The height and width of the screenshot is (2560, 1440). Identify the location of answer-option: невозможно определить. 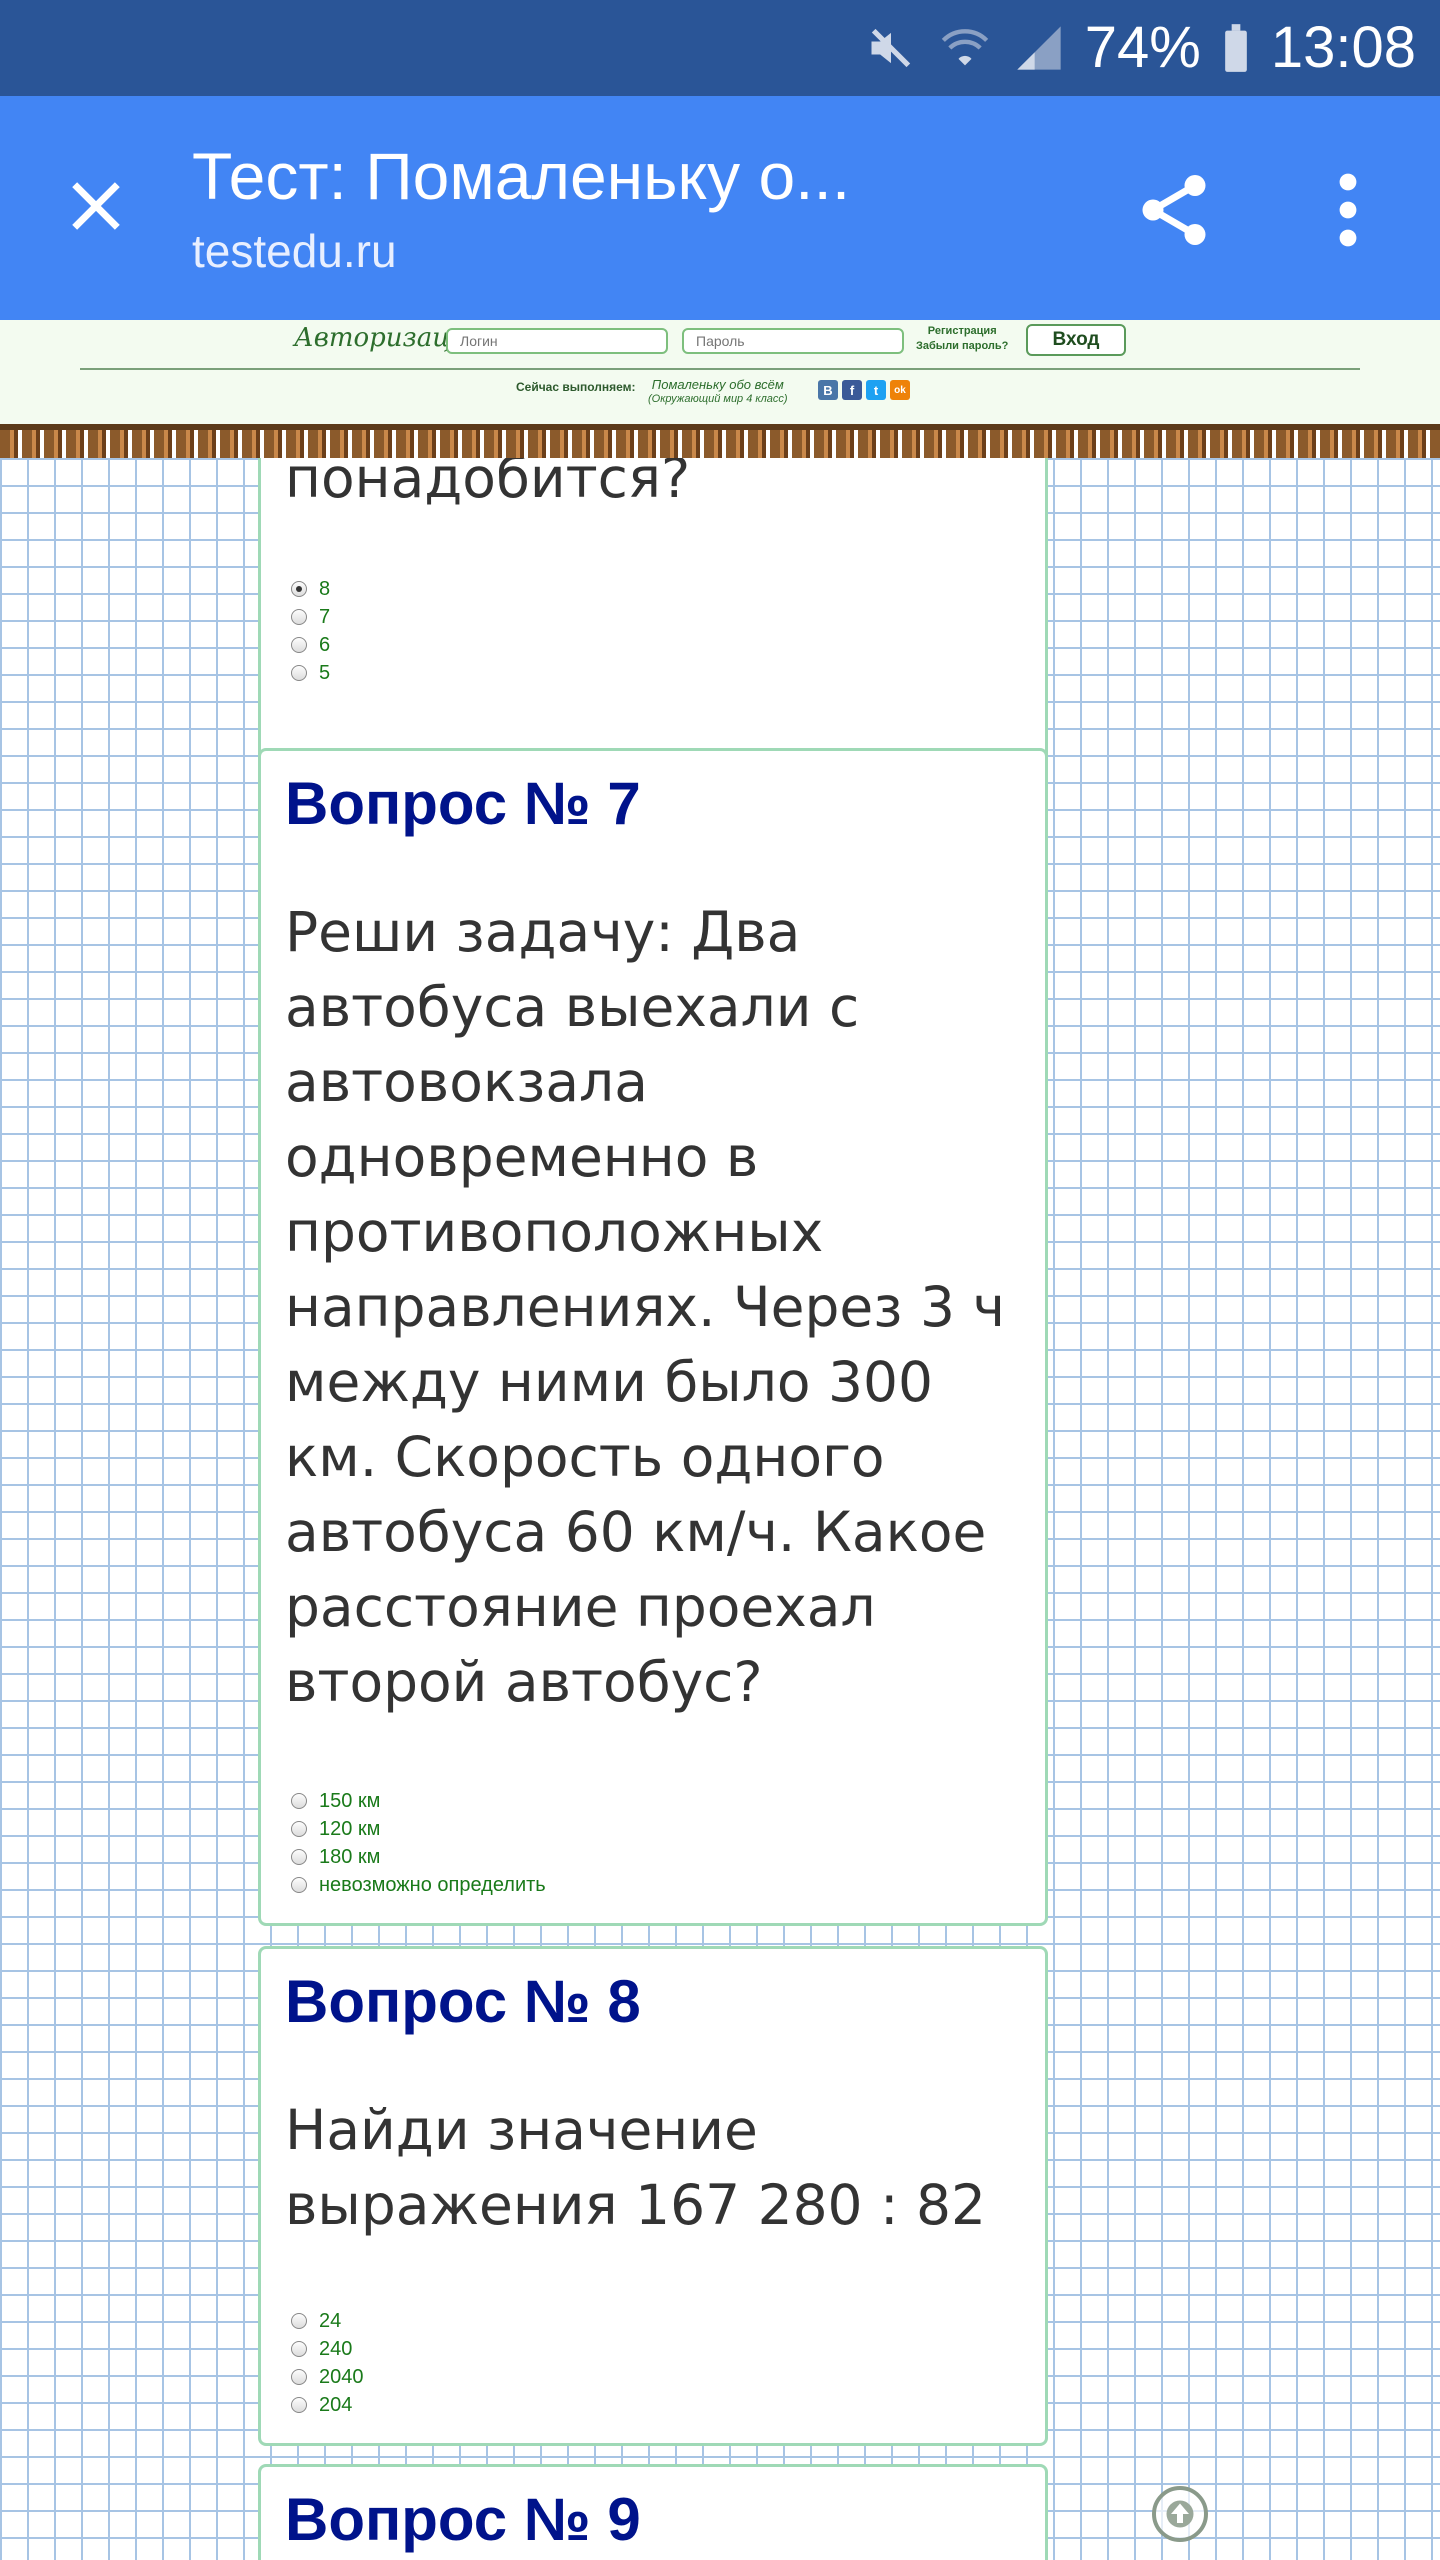
(418, 1885).